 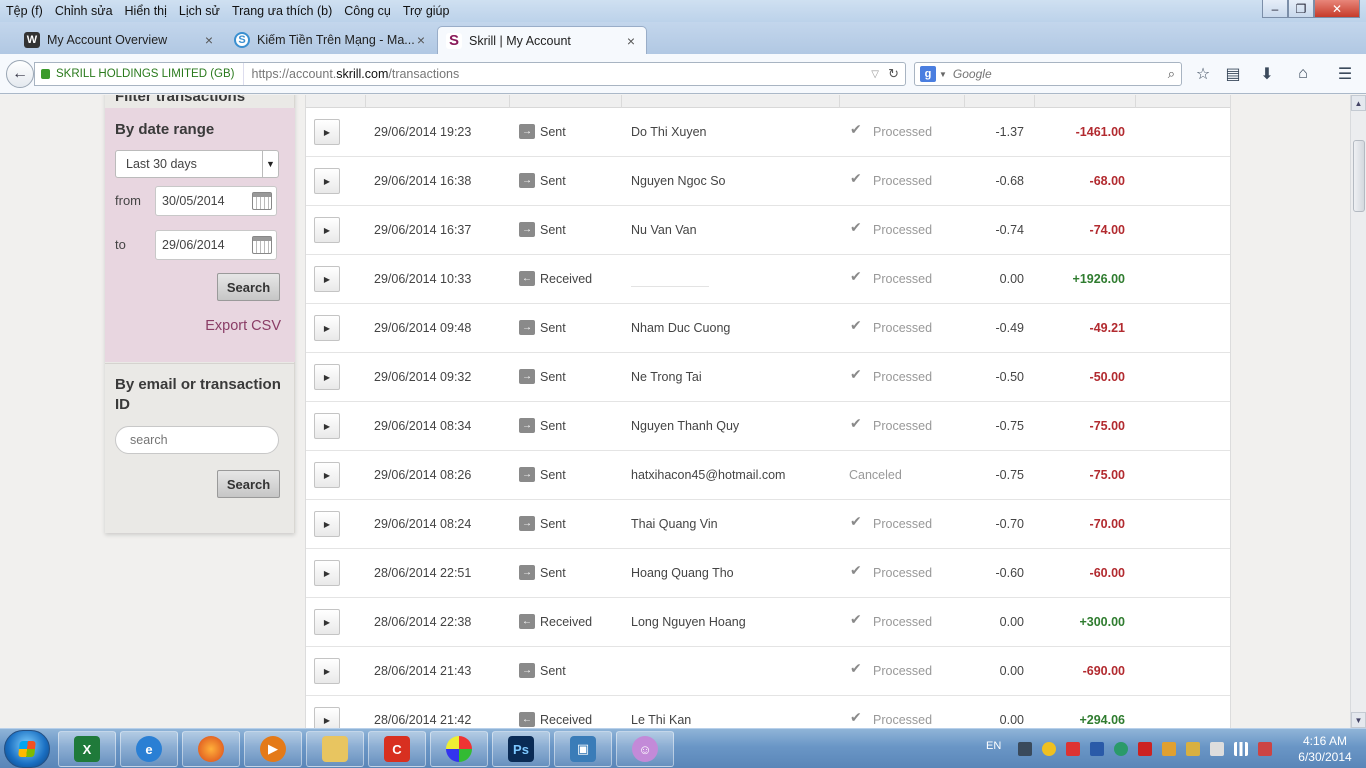 What do you see at coordinates (459, 749) in the screenshot?
I see `taskbar-paint` at bounding box center [459, 749].